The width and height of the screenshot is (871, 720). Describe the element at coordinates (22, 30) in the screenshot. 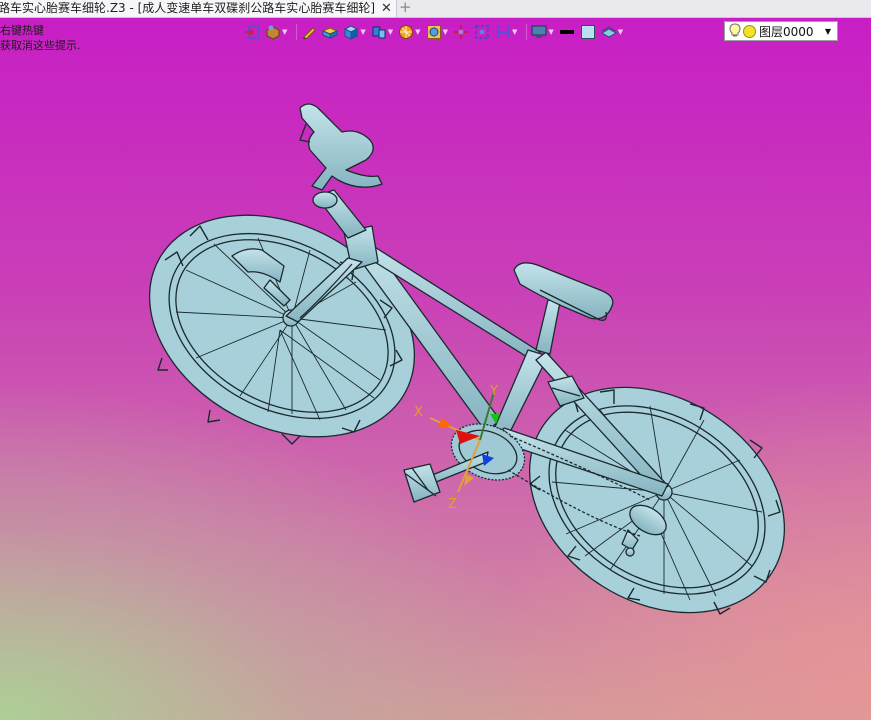

I see `tip-line-1: 右键热键` at that location.